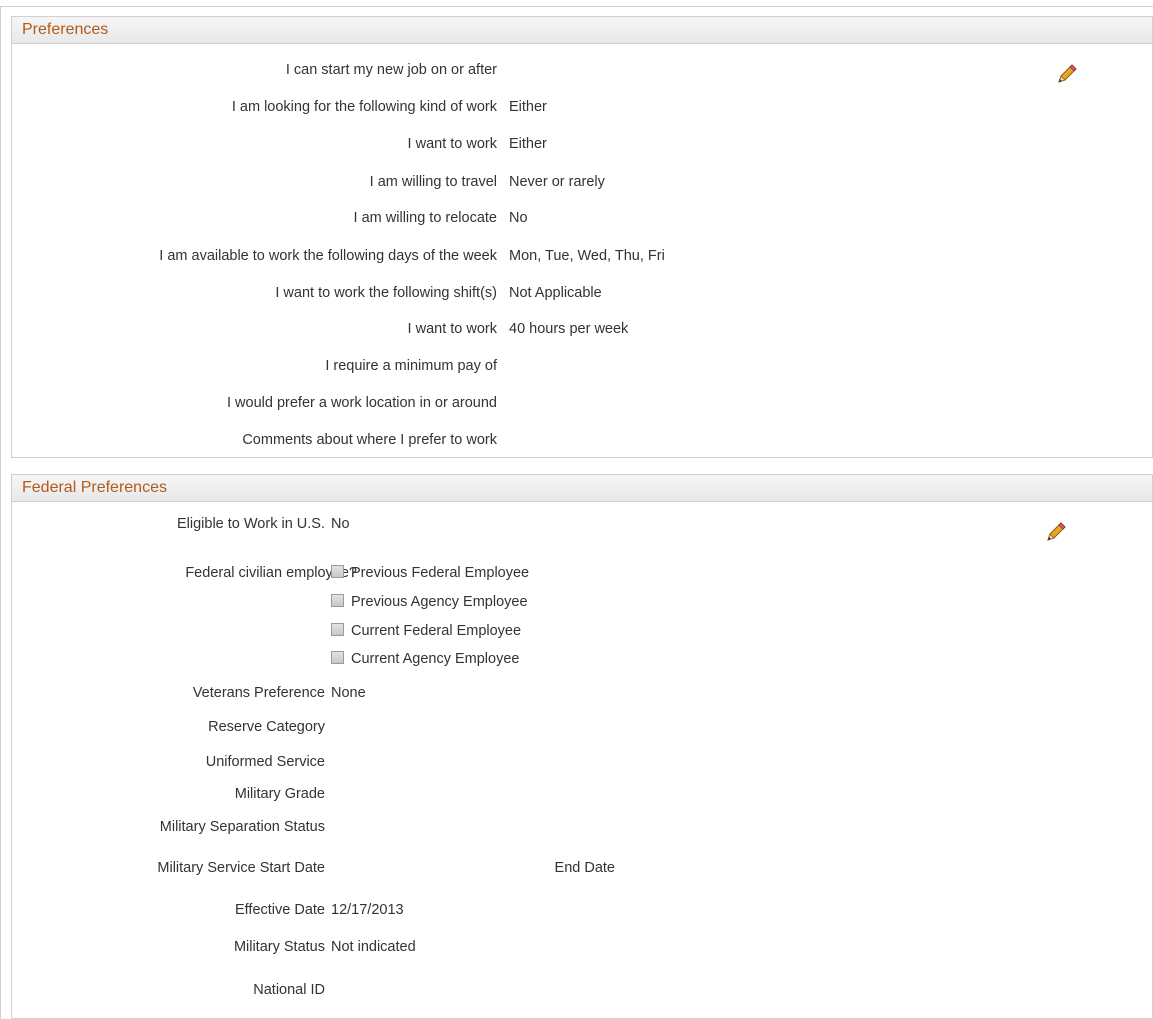 This screenshot has height=1019, width=1153. Describe the element at coordinates (258, 693) in the screenshot. I see `veterans-label: Veterans Preference` at that location.